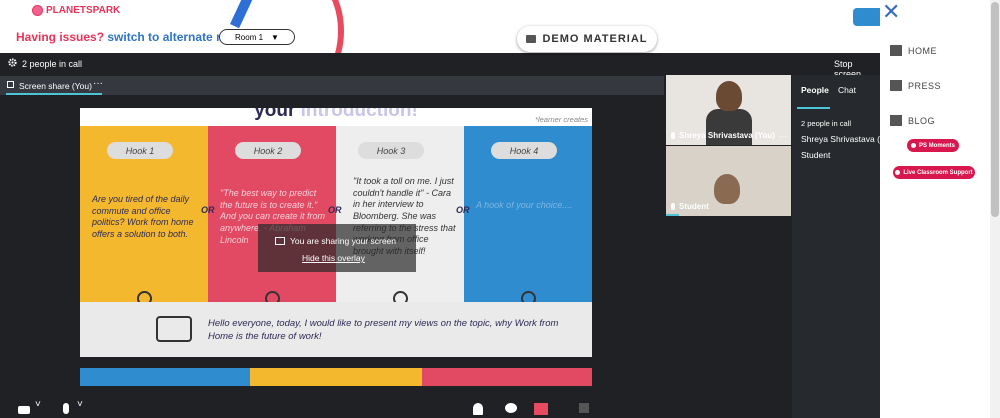  What do you see at coordinates (66, 408) in the screenshot?
I see `microphone-icon` at bounding box center [66, 408].